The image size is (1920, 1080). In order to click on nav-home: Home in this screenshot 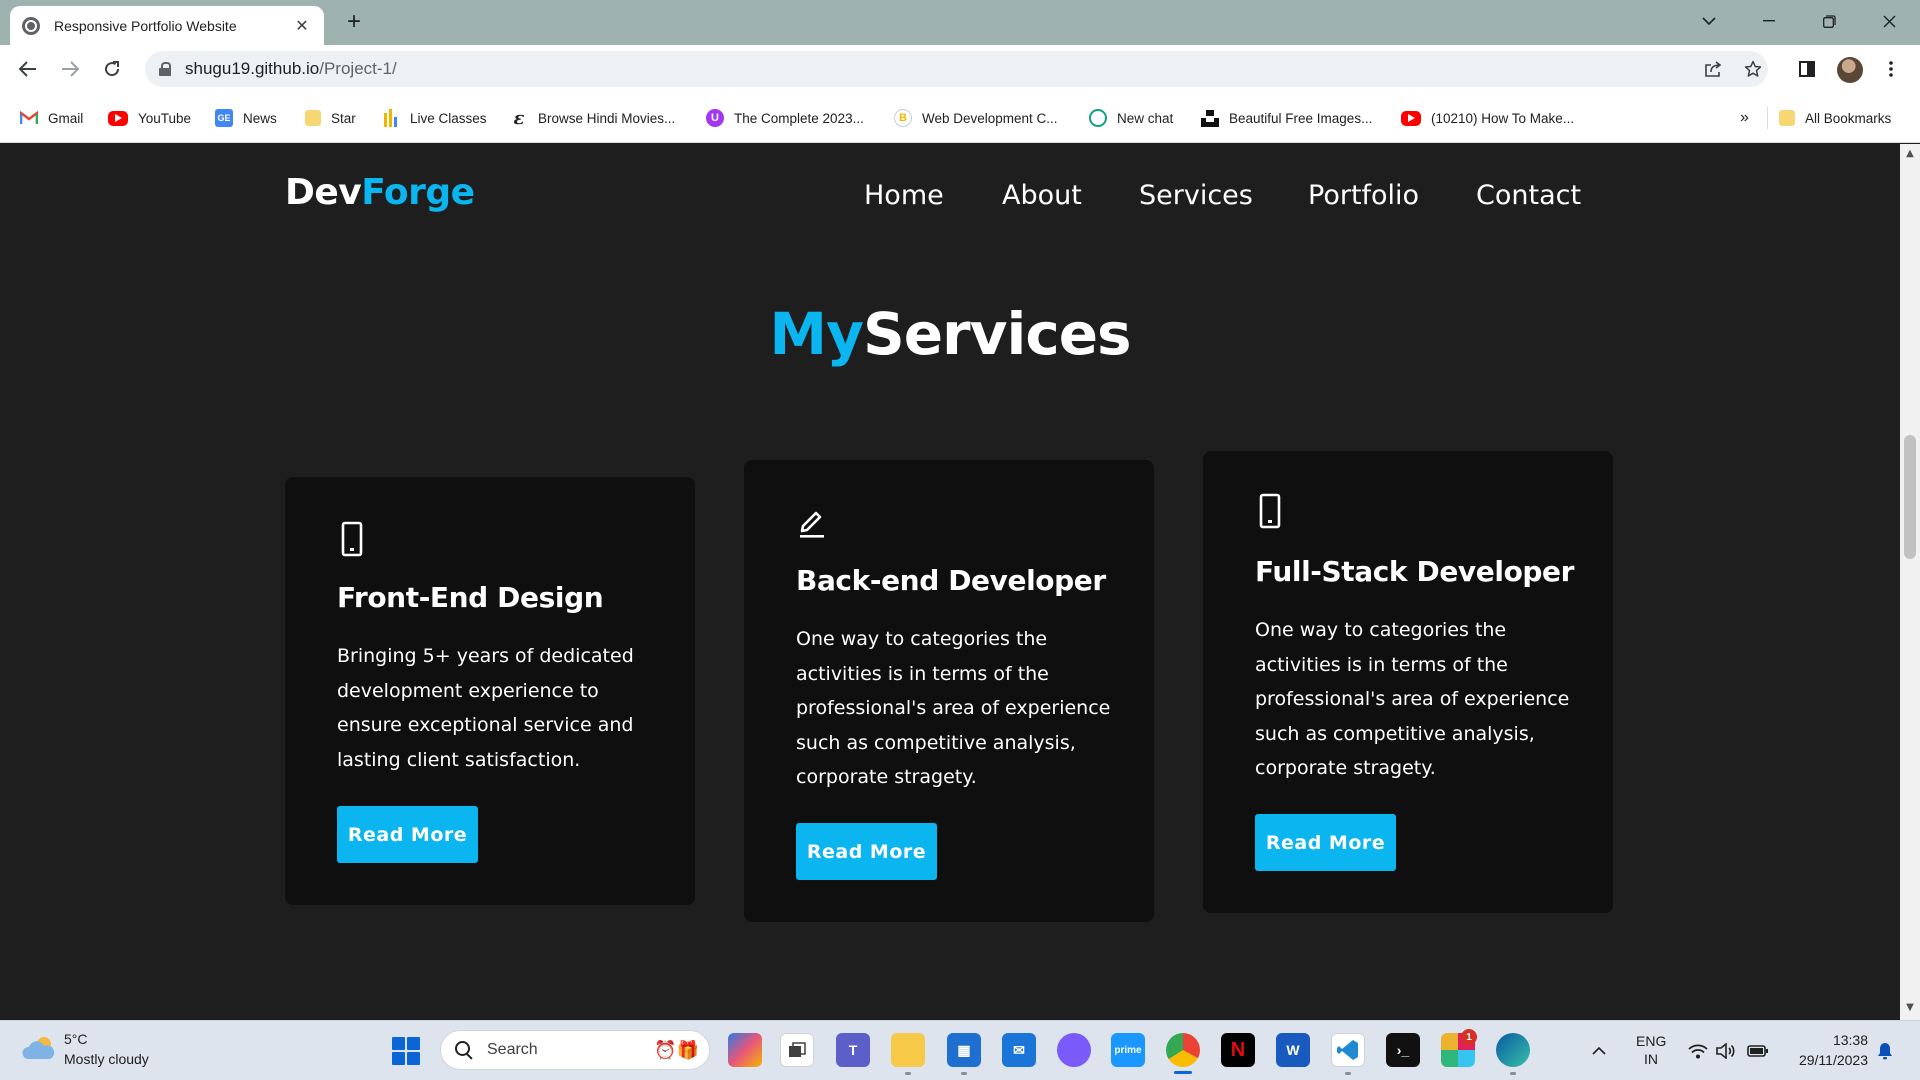, I will do `click(904, 195)`.